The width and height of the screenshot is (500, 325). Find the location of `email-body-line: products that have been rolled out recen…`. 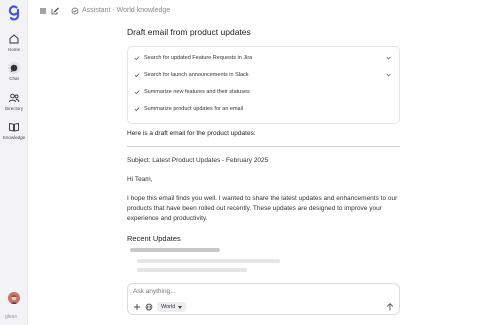

email-body-line: products that have been rolled out recen… is located at coordinates (254, 208).